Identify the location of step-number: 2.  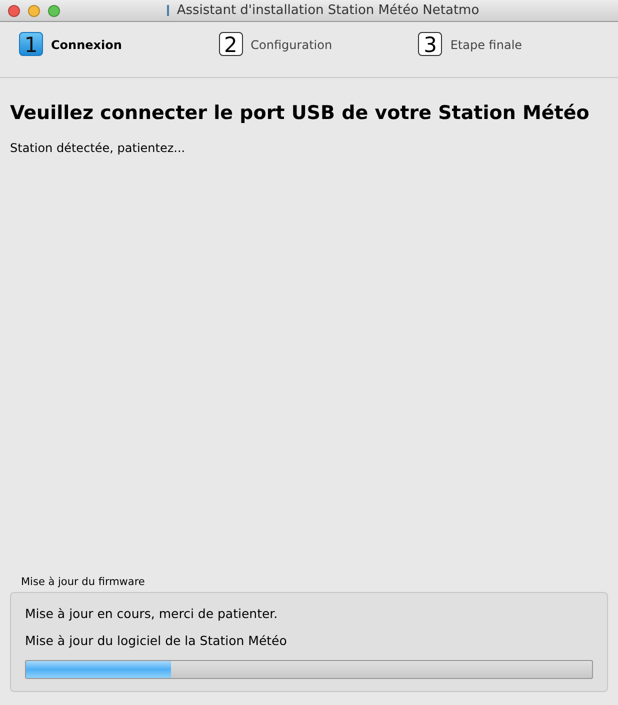
(230, 44).